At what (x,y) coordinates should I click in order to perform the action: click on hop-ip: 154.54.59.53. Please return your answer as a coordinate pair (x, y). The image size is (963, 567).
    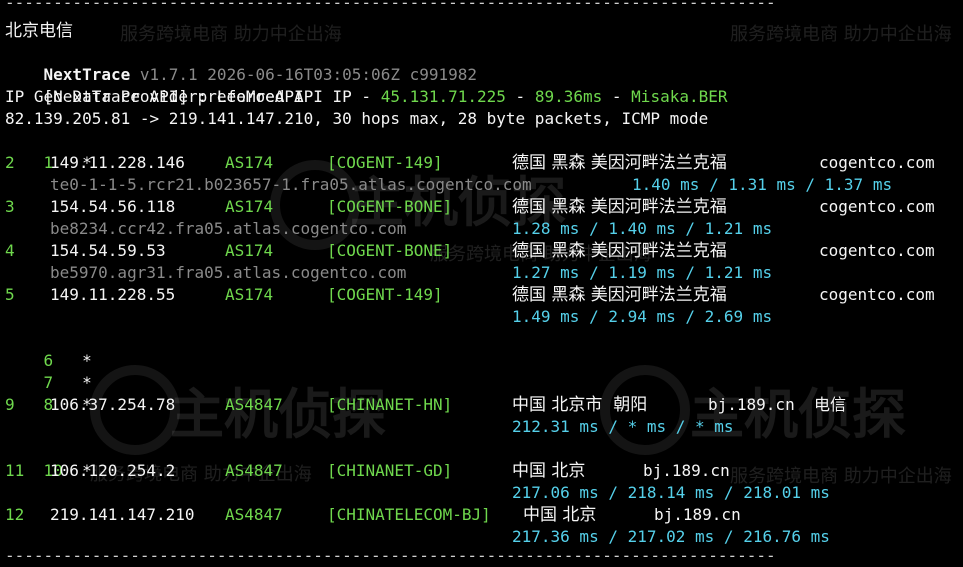
    Looking at the image, I should click on (108, 250).